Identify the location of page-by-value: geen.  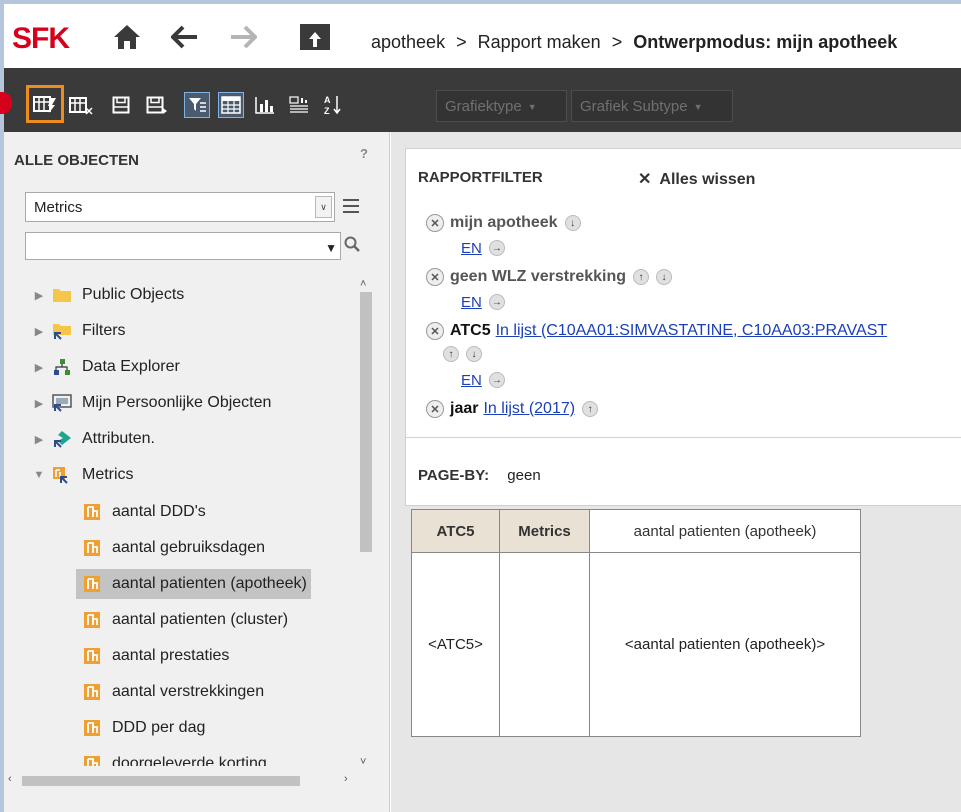
(523, 475).